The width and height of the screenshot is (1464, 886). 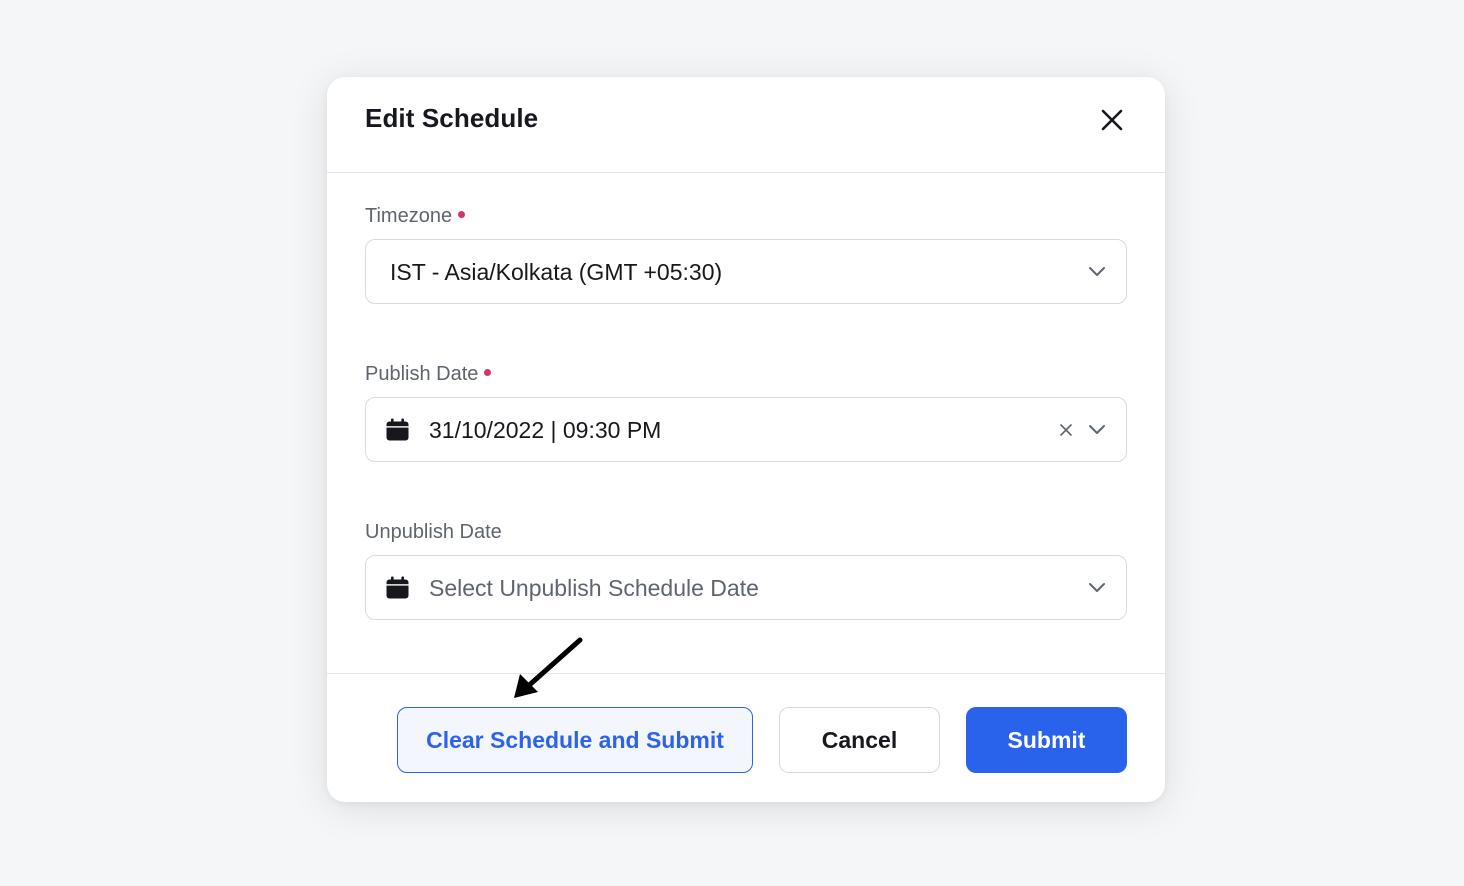 I want to click on publish-date-label-text: Publish Date, so click(x=422, y=374).